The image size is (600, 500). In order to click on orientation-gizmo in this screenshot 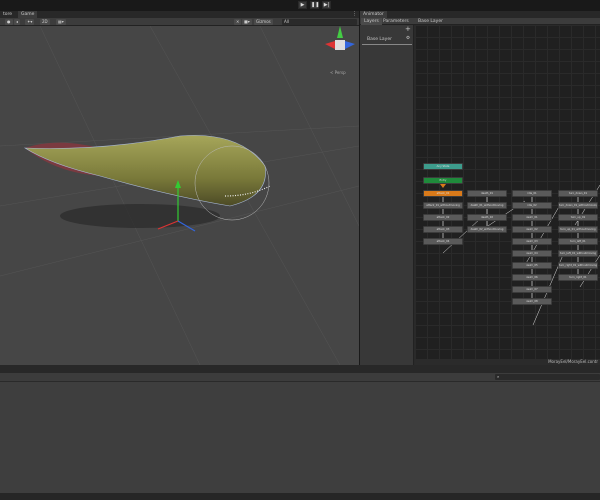, I will do `click(340, 38)`.